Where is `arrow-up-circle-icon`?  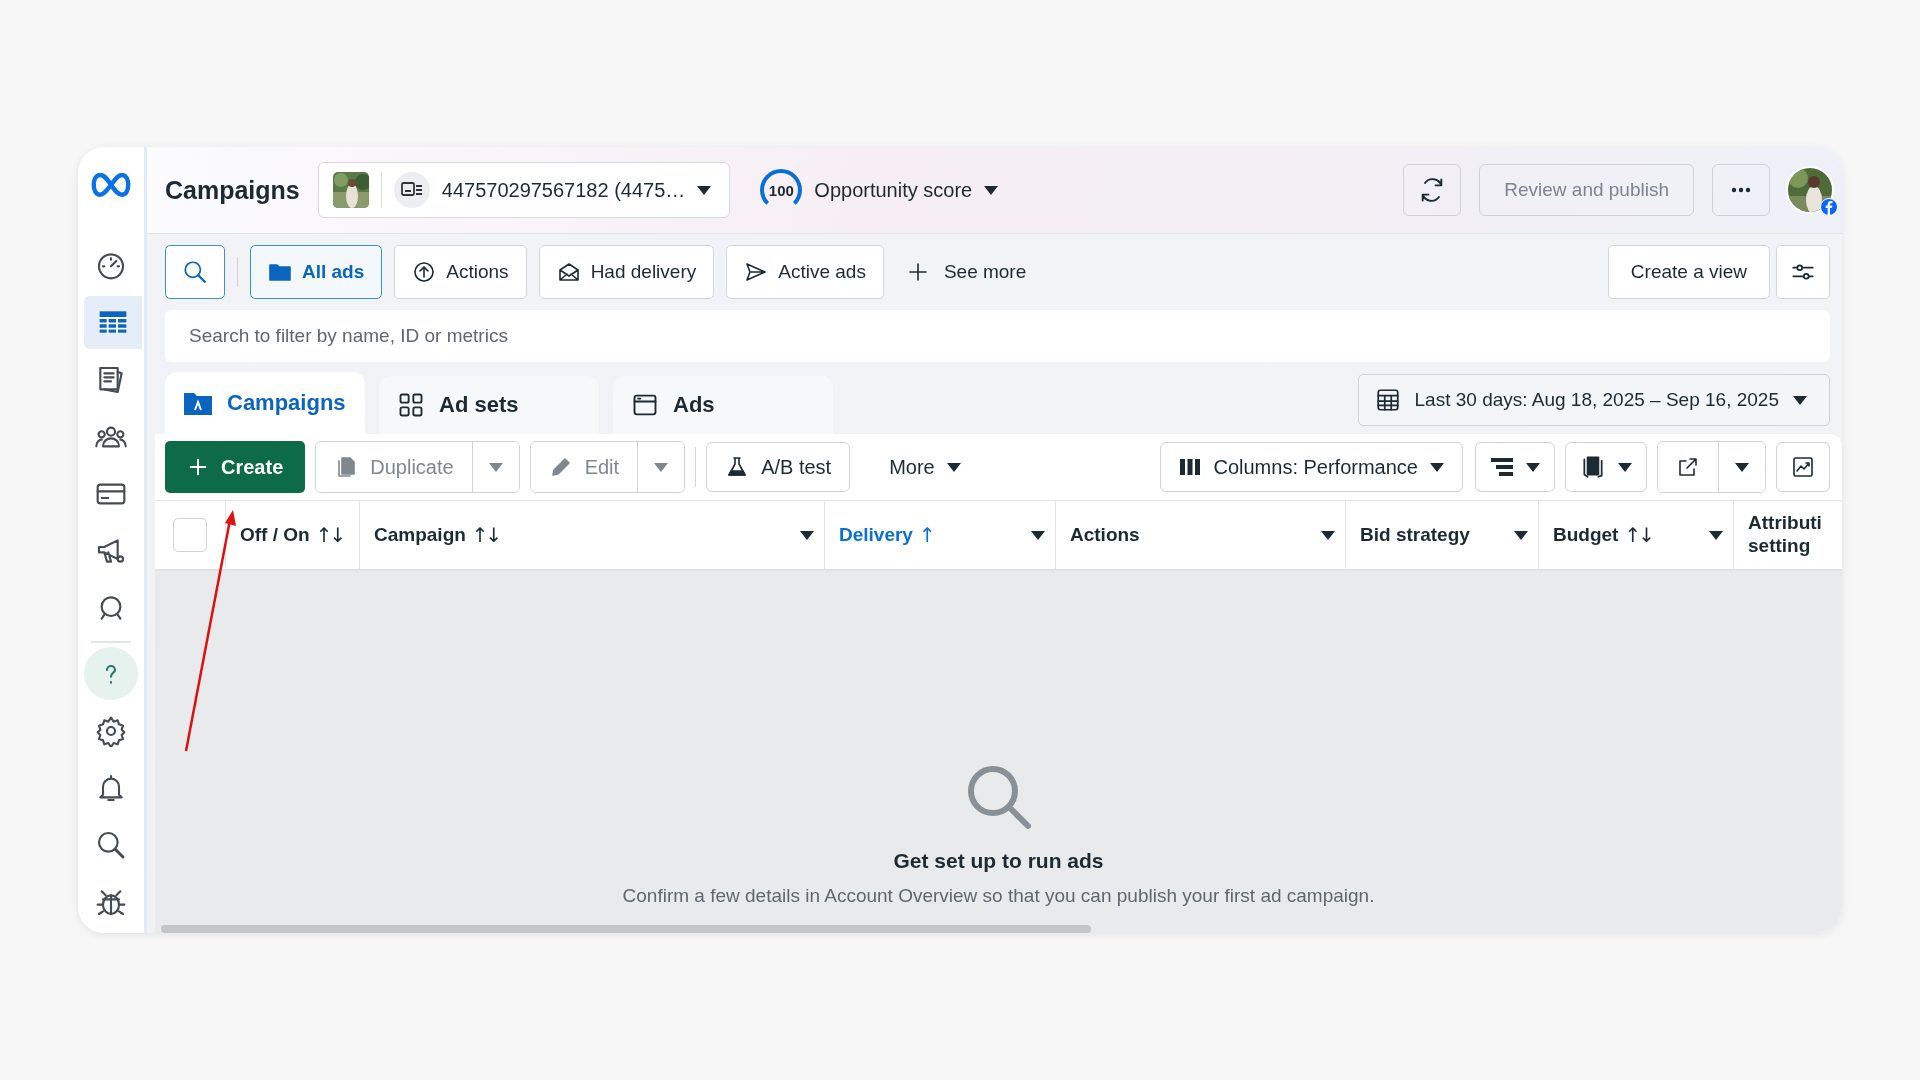 arrow-up-circle-icon is located at coordinates (424, 272).